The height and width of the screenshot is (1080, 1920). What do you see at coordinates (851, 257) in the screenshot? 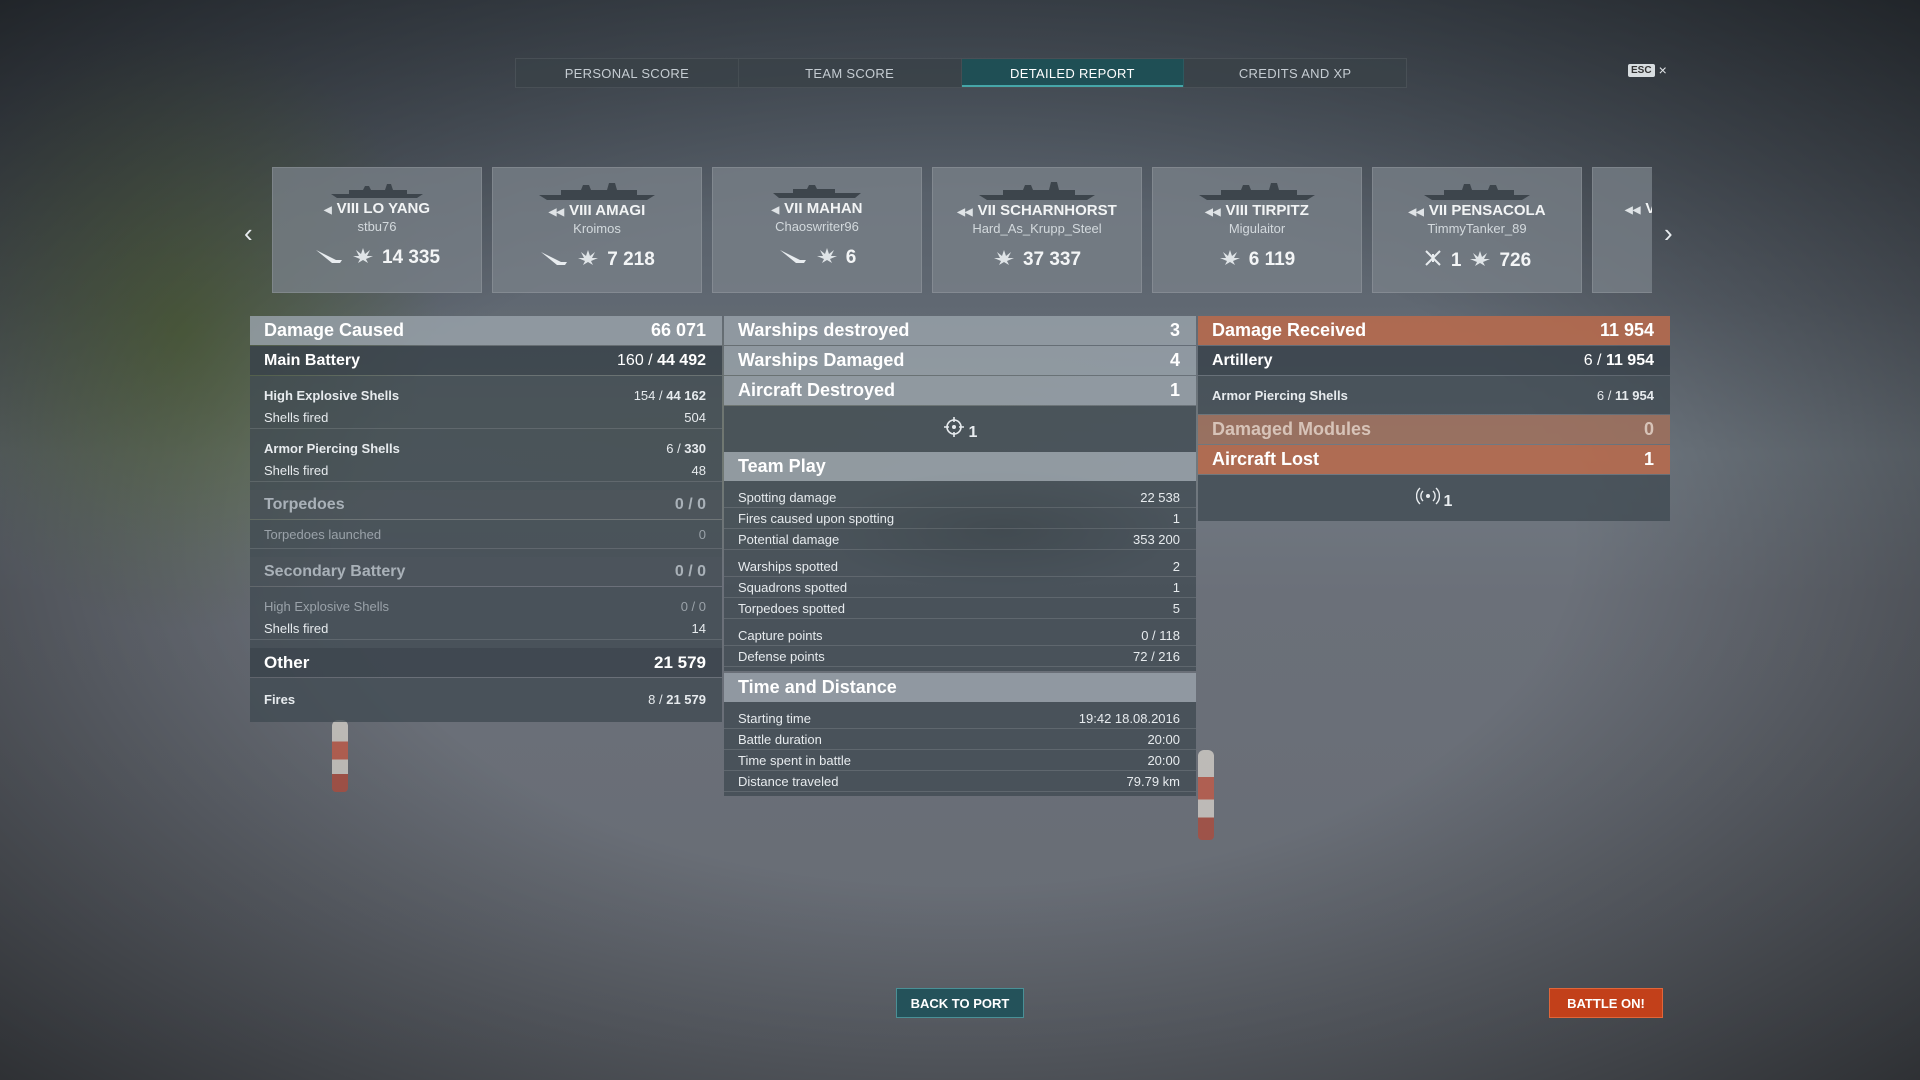
I see `ship-damage-value: 6` at bounding box center [851, 257].